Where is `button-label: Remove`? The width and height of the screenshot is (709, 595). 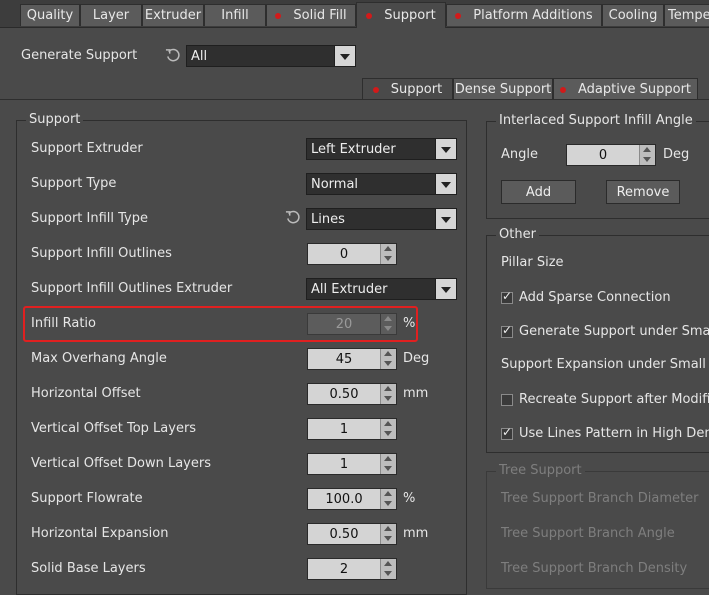
button-label: Remove is located at coordinates (643, 192).